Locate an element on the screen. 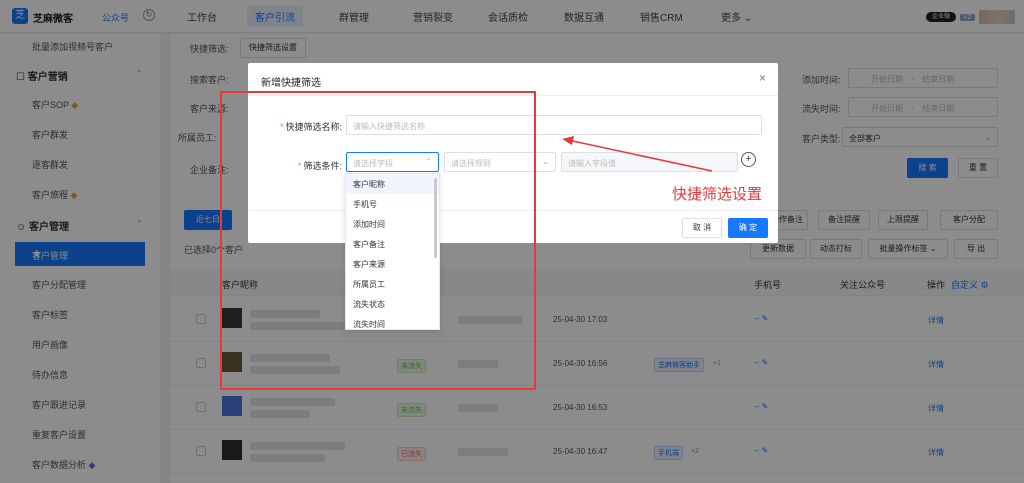 The image size is (1024, 483). annotation-label: 快捷筛选设置 is located at coordinates (717, 194).